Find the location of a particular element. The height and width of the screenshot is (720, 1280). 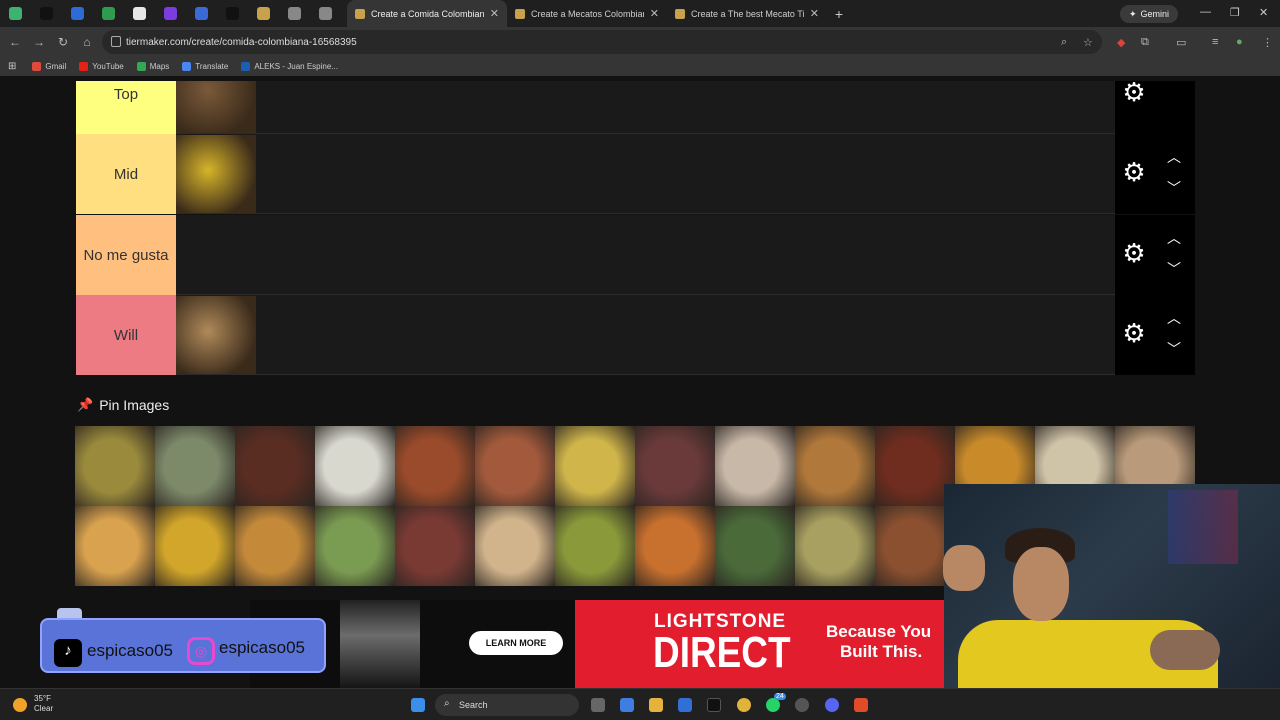

extensions-puzzle-icon: ⧉ is located at coordinates (1145, 42).